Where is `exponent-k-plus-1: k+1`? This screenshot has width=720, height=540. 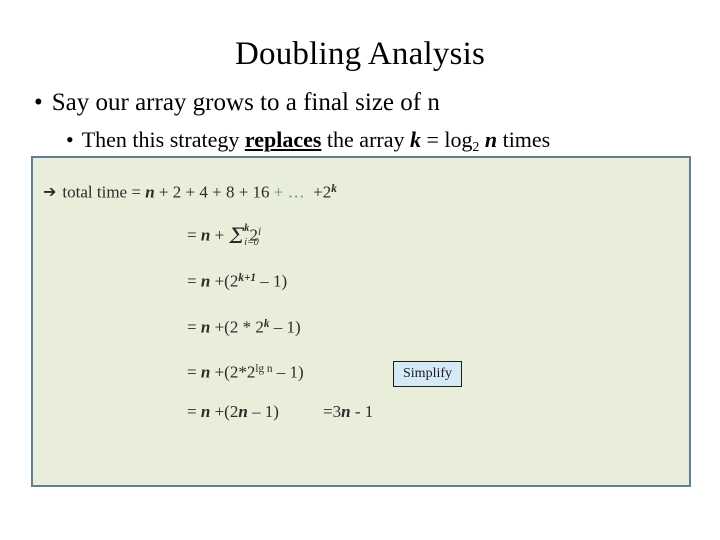
exponent-k-plus-1: k+1 is located at coordinates (247, 278).